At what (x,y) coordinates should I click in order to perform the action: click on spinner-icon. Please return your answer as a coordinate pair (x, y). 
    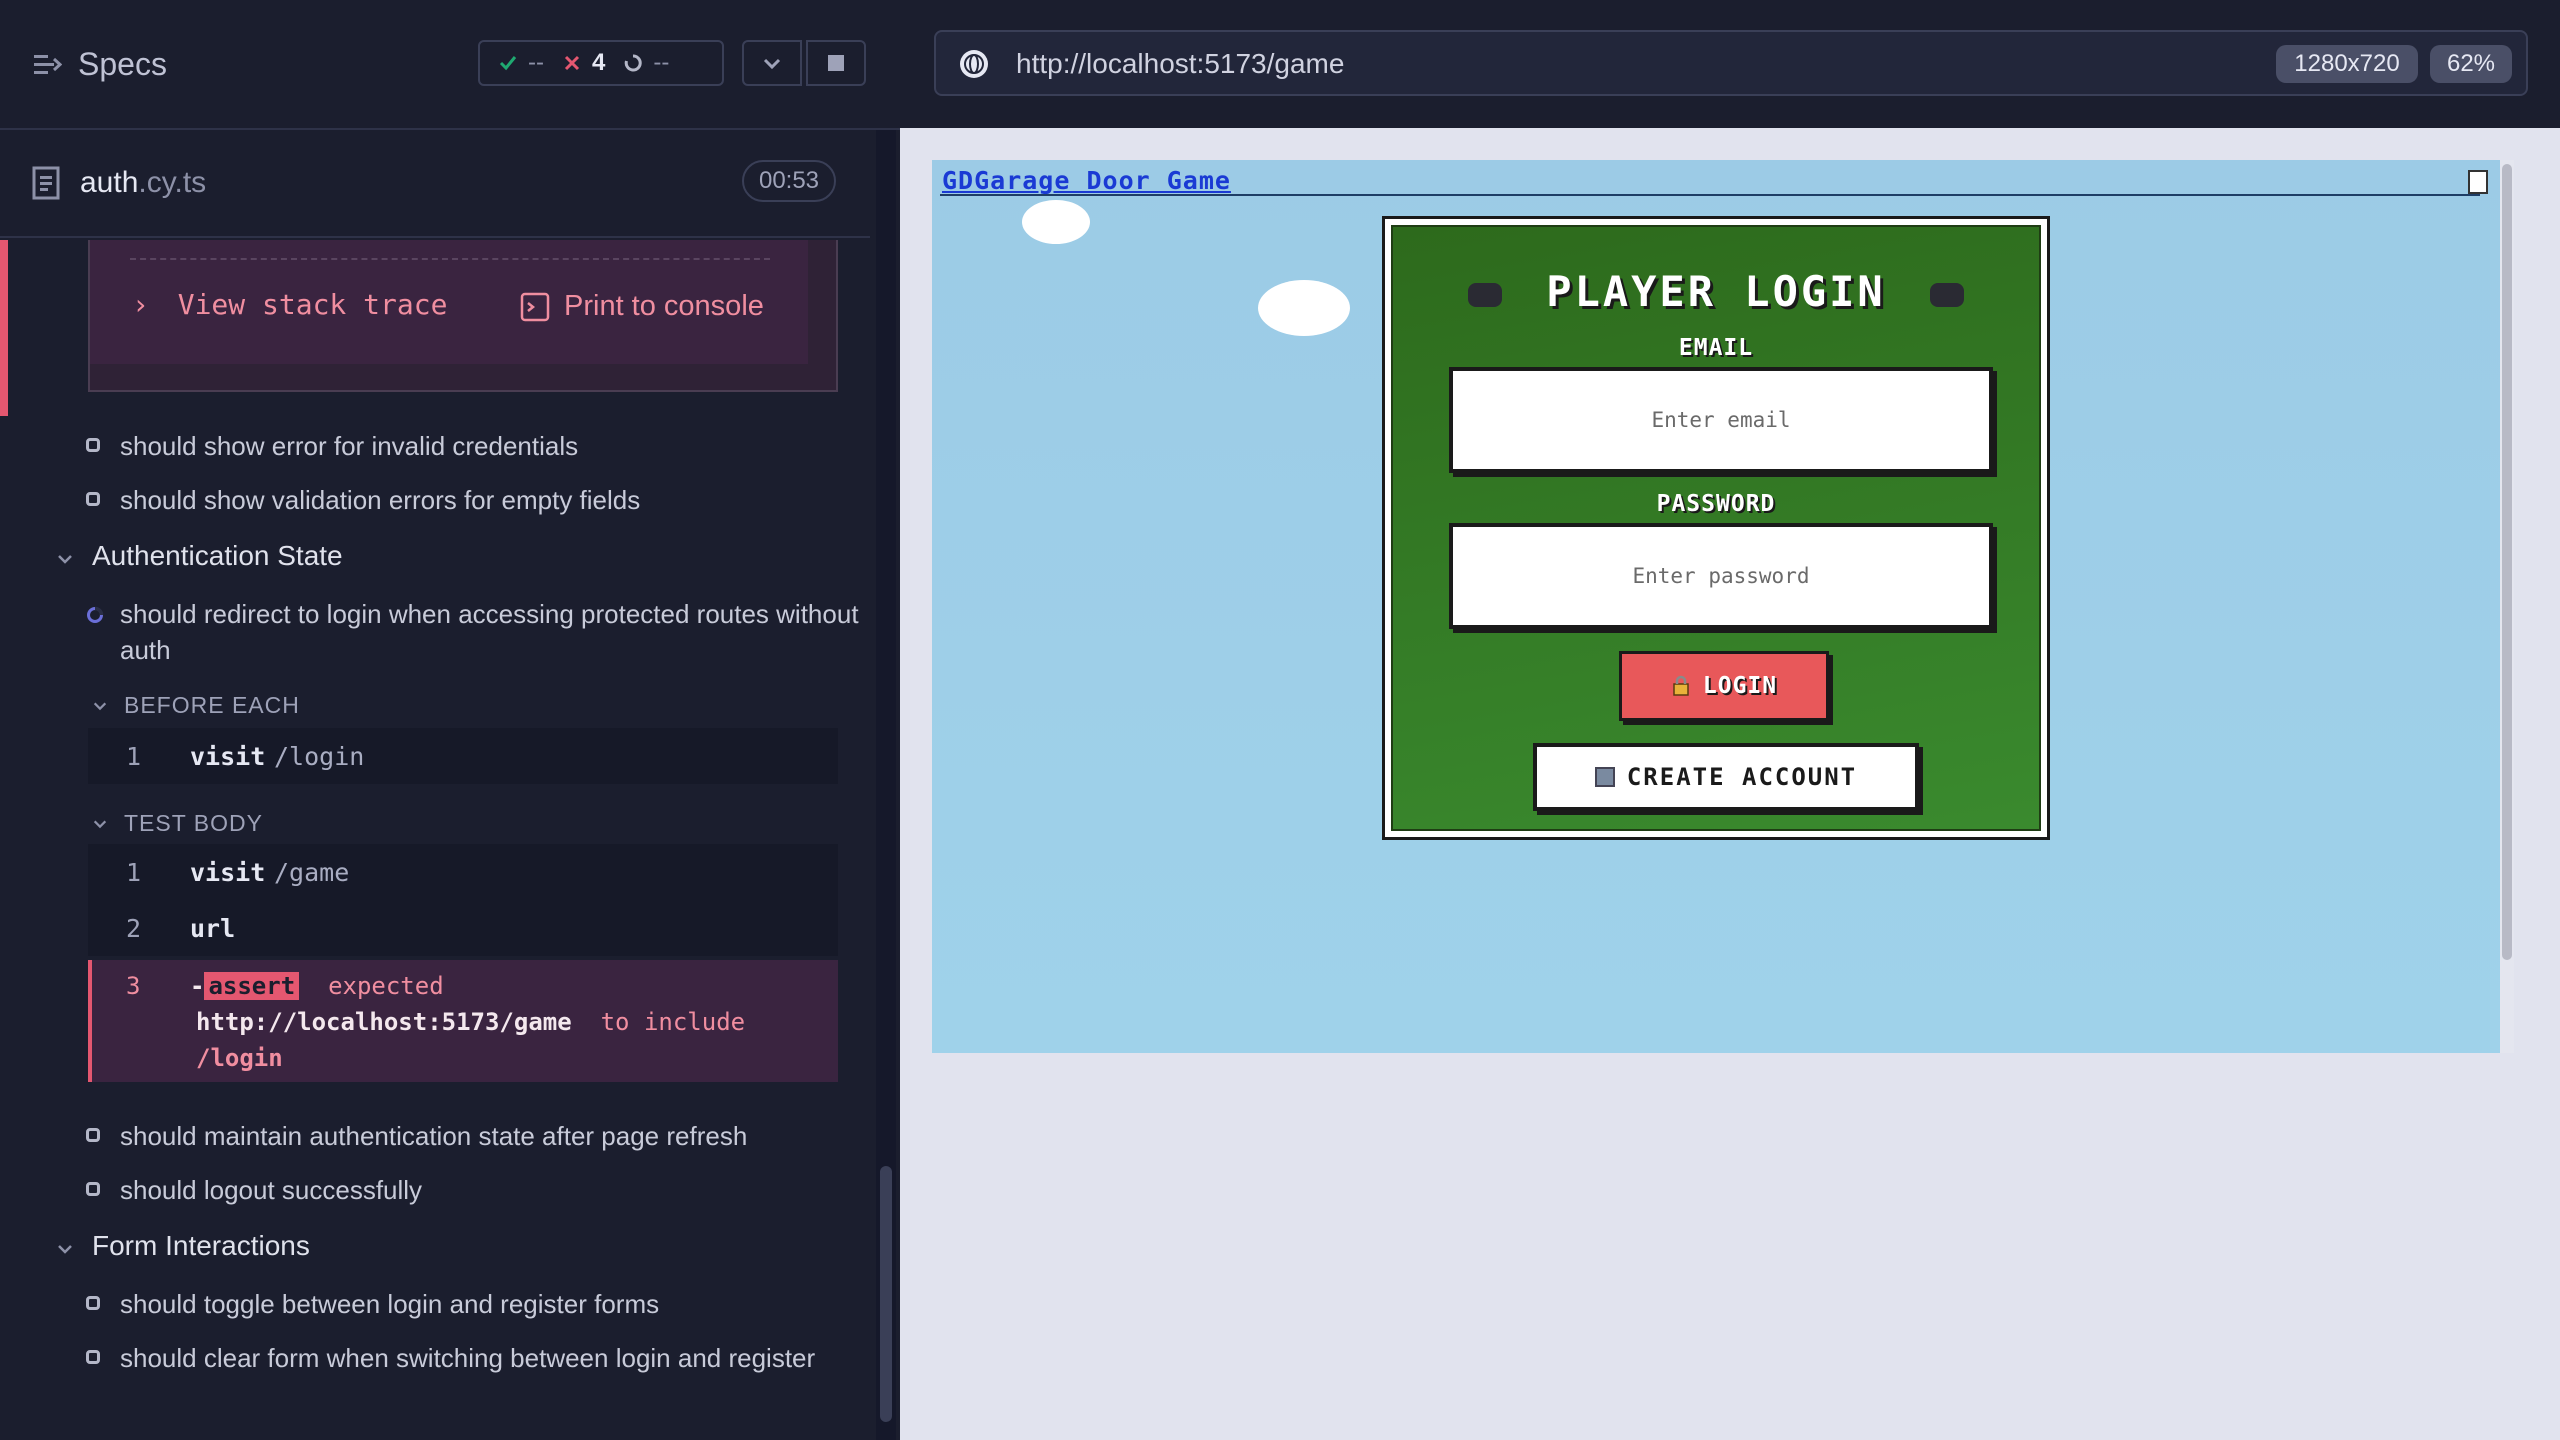
    Looking at the image, I should click on (634, 63).